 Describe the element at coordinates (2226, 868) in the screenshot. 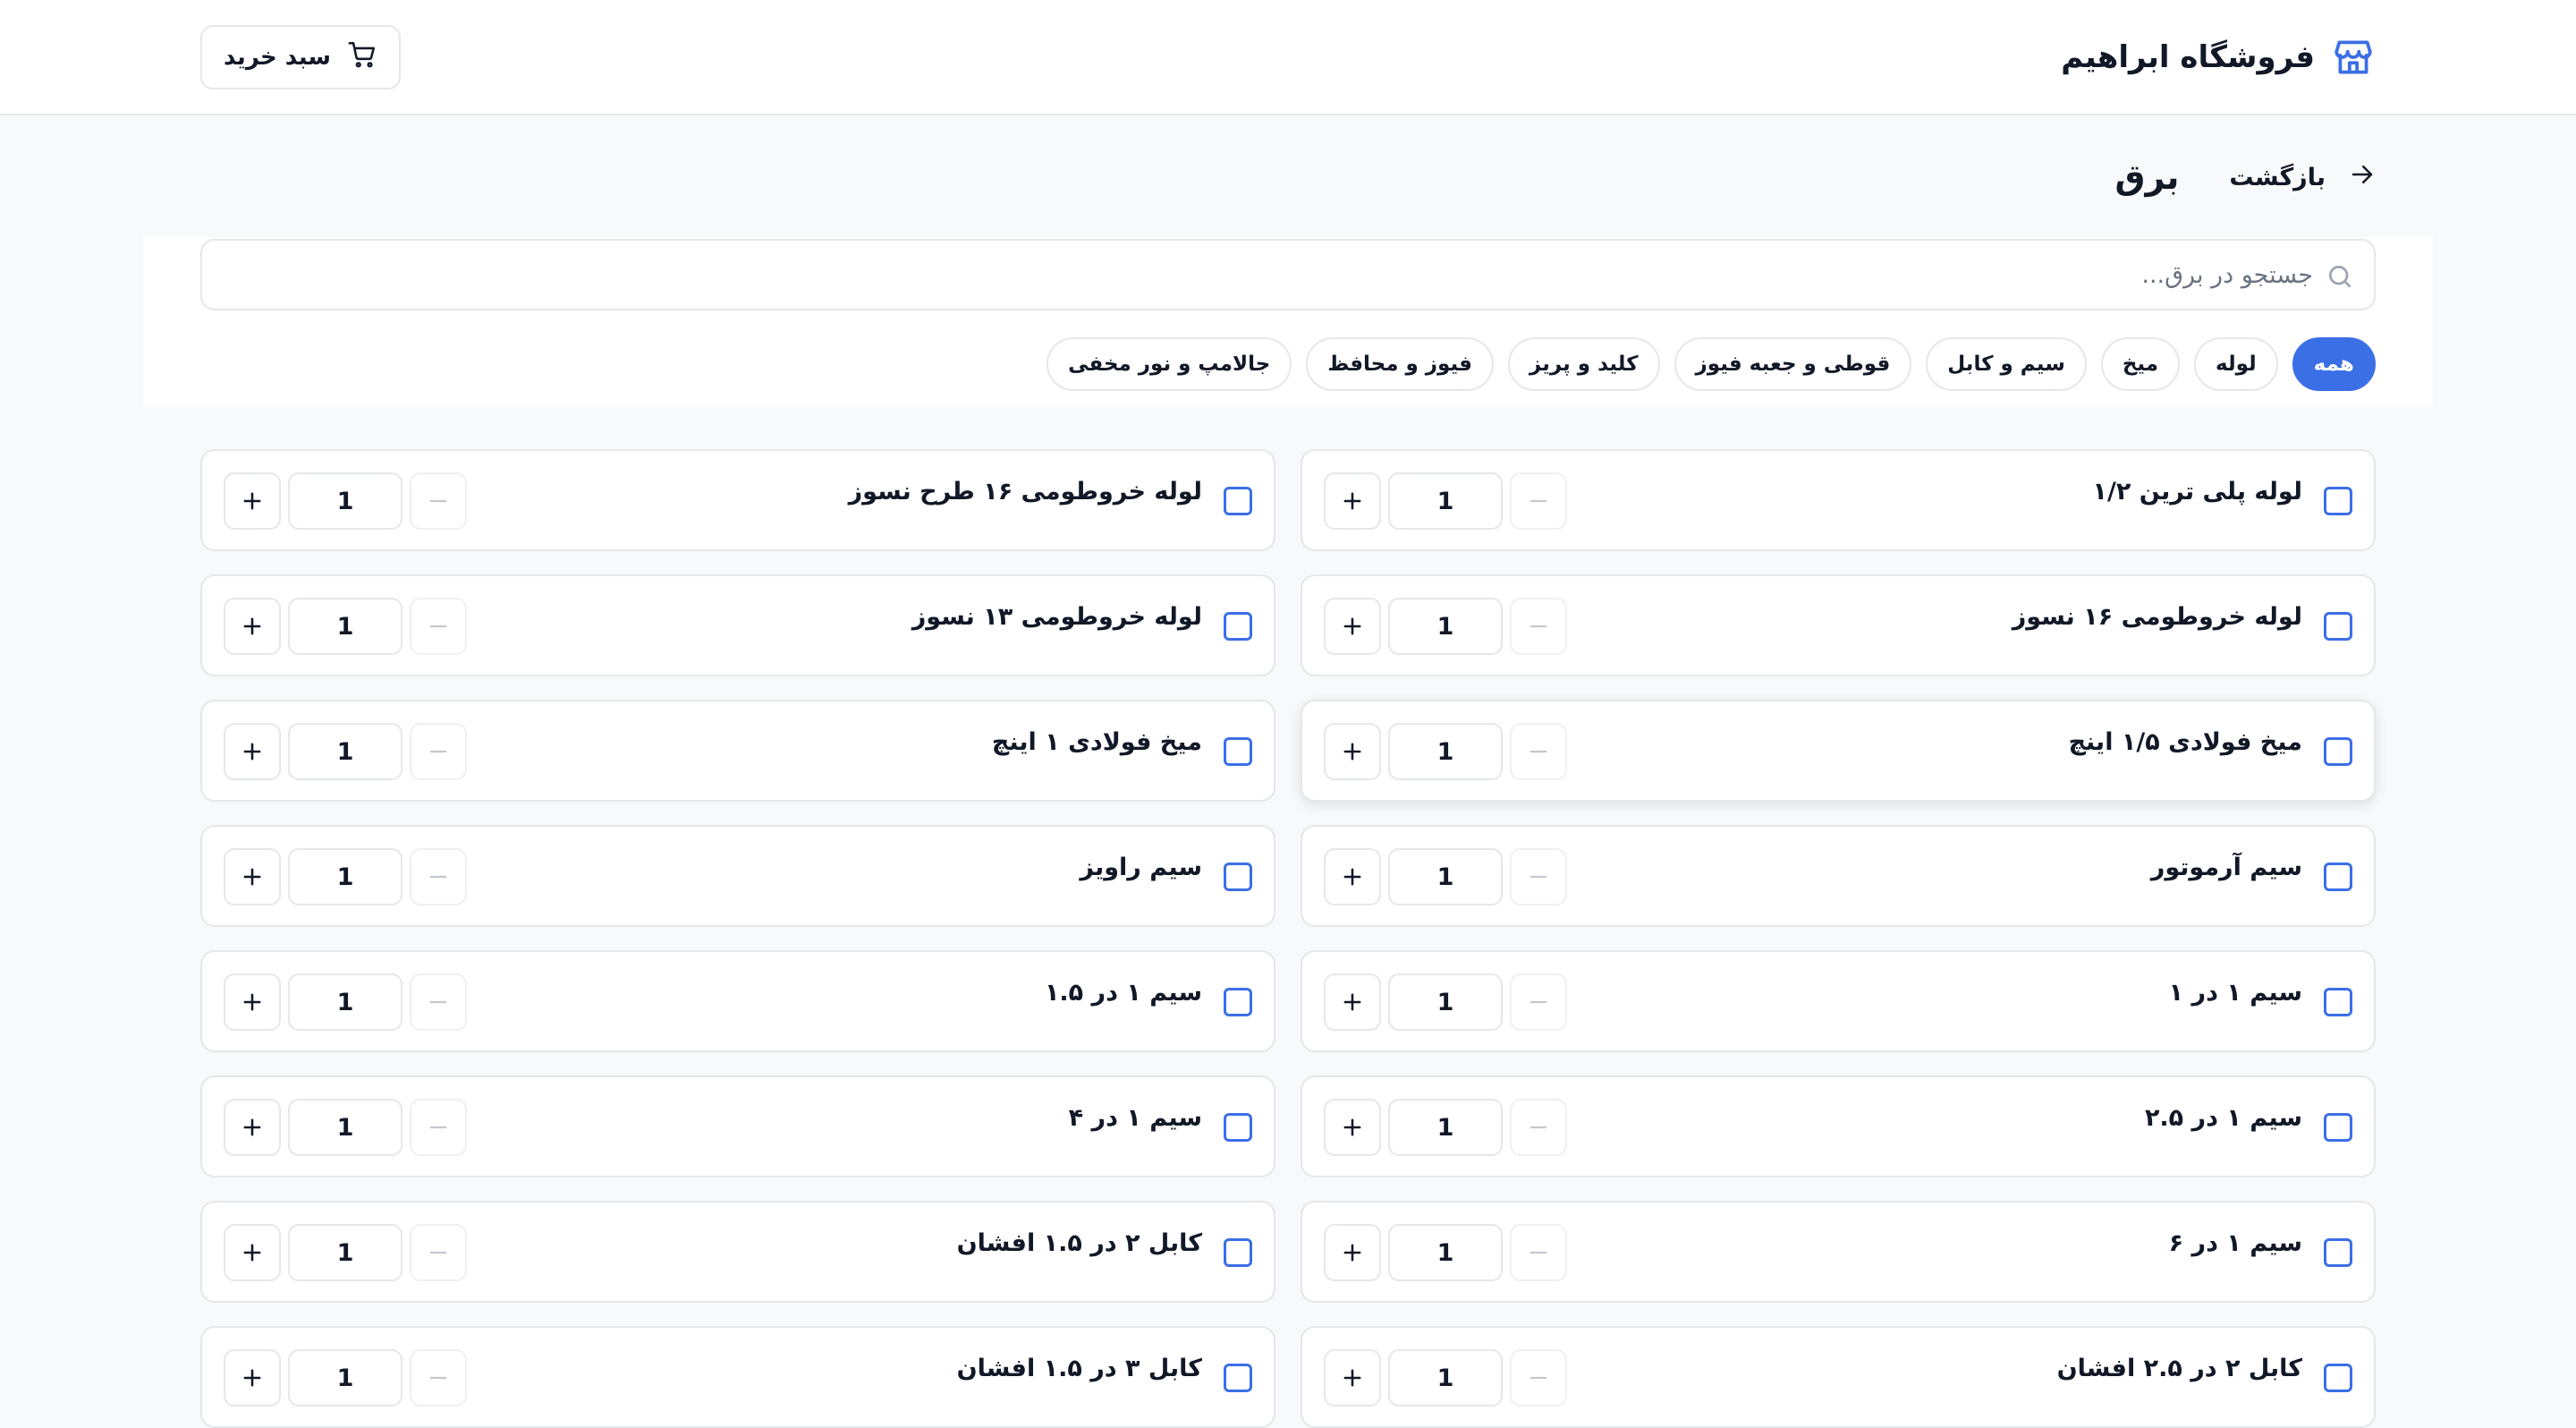

I see `product-name: سیم آرموتور` at that location.